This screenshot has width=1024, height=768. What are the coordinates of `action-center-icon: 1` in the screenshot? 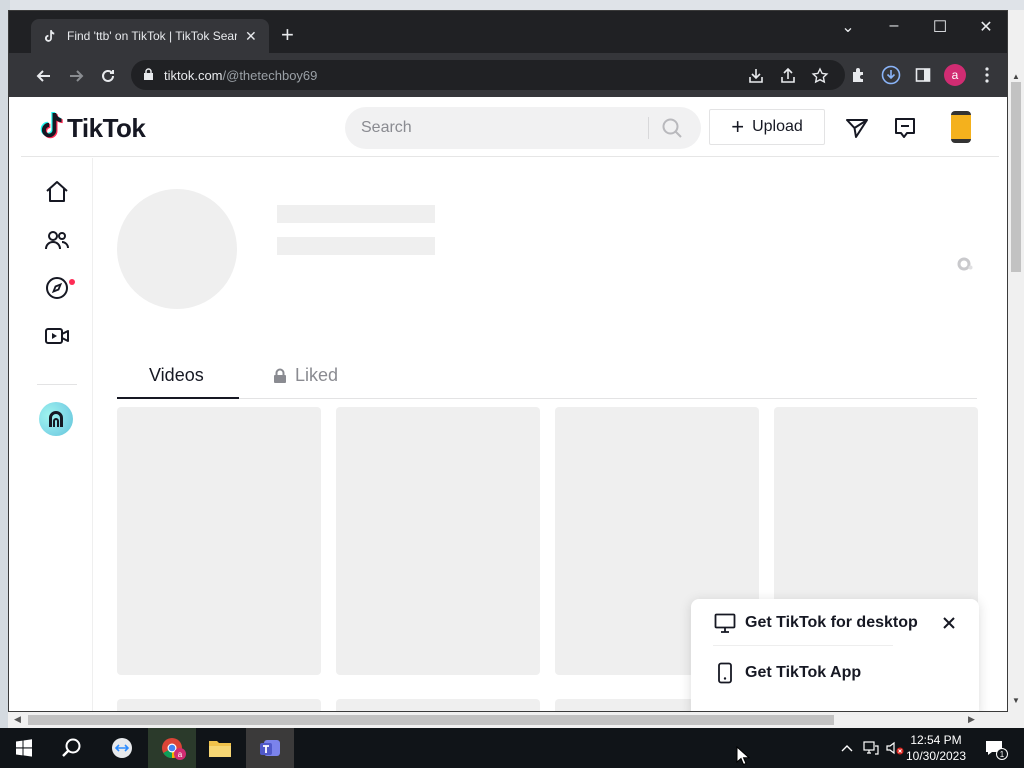 It's located at (995, 749).